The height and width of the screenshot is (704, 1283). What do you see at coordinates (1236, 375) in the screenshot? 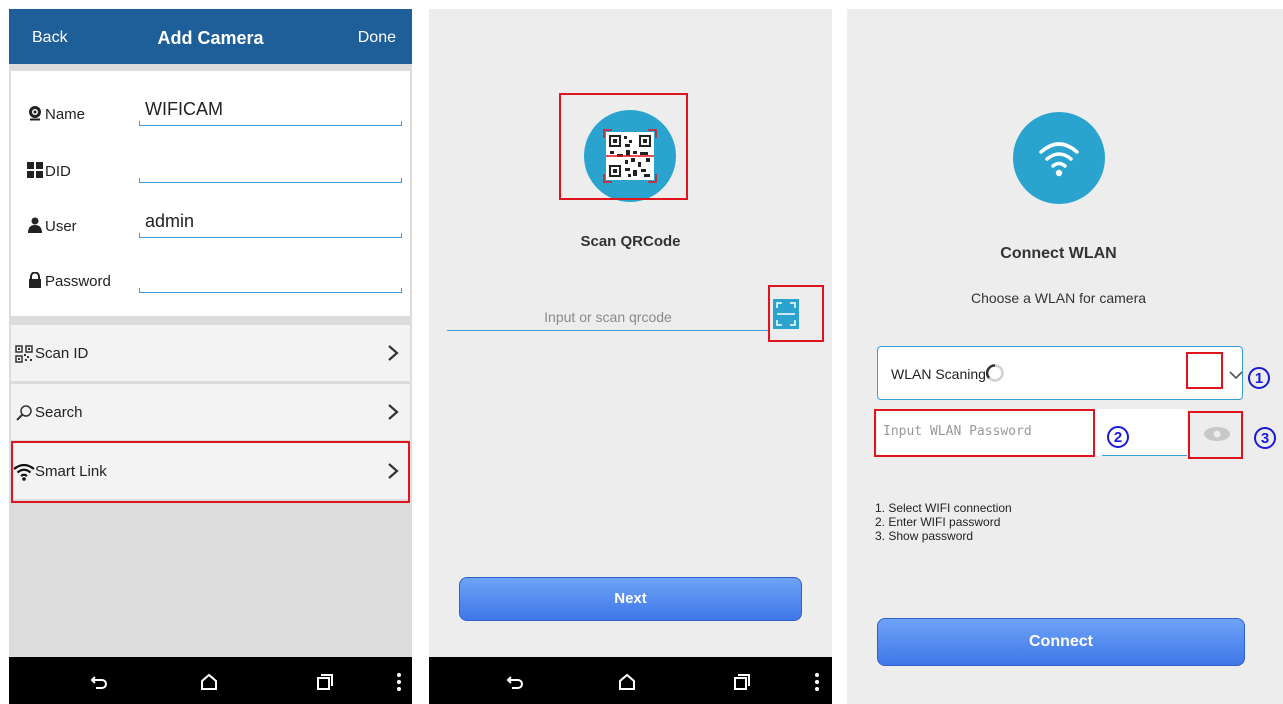
I see `chevron-down-icon` at bounding box center [1236, 375].